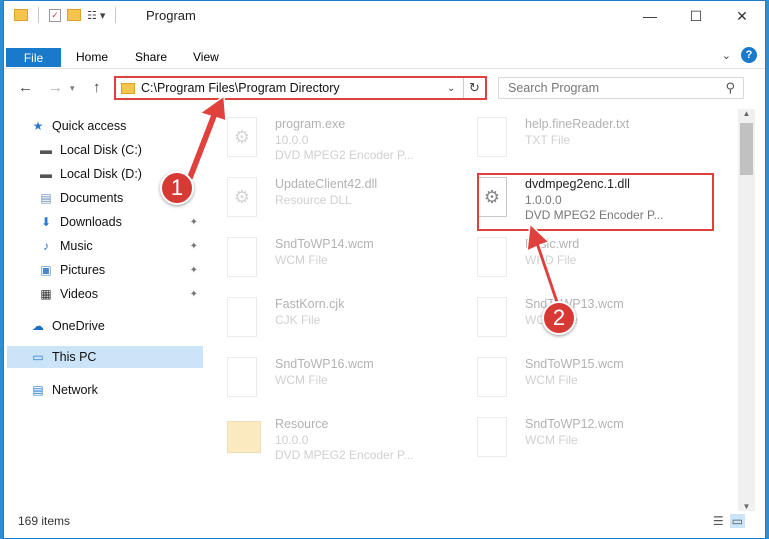 This screenshot has width=769, height=539. I want to click on address-bar: C:\Program Files\Program Directory ⌄ ↻, so click(300, 88).